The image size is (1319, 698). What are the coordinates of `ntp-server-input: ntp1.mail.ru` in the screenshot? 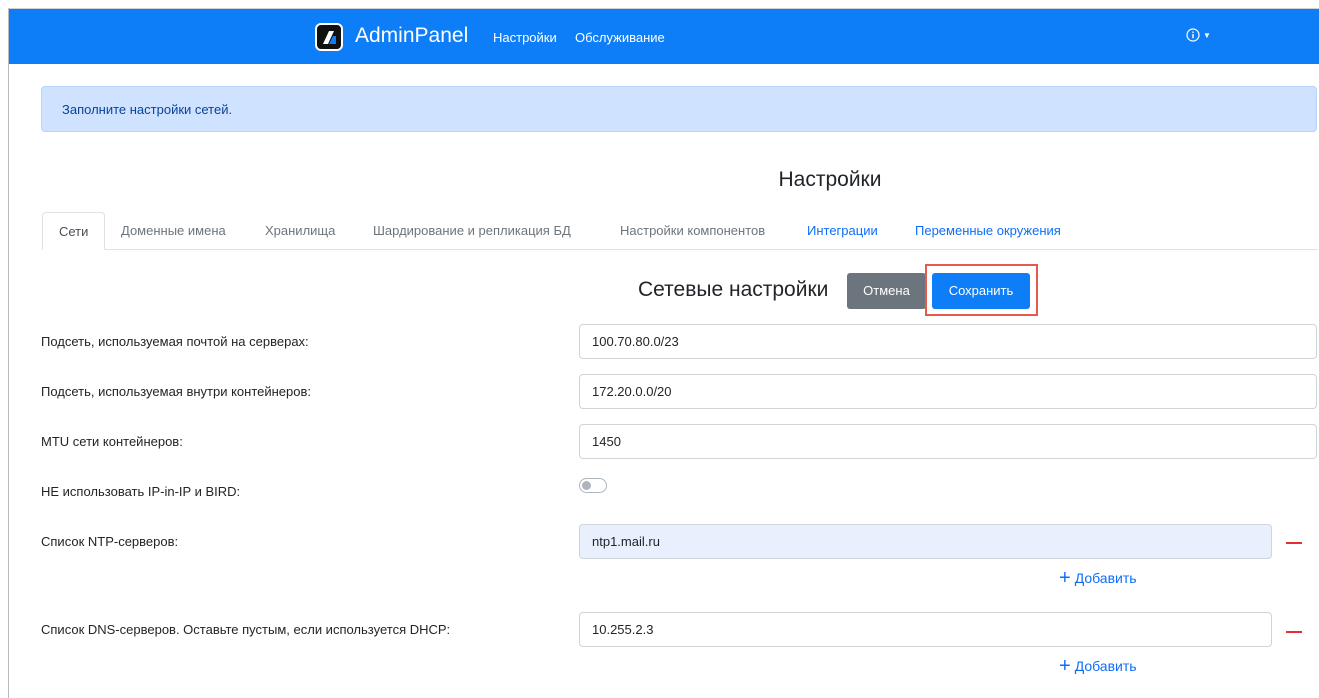 It's located at (925, 541).